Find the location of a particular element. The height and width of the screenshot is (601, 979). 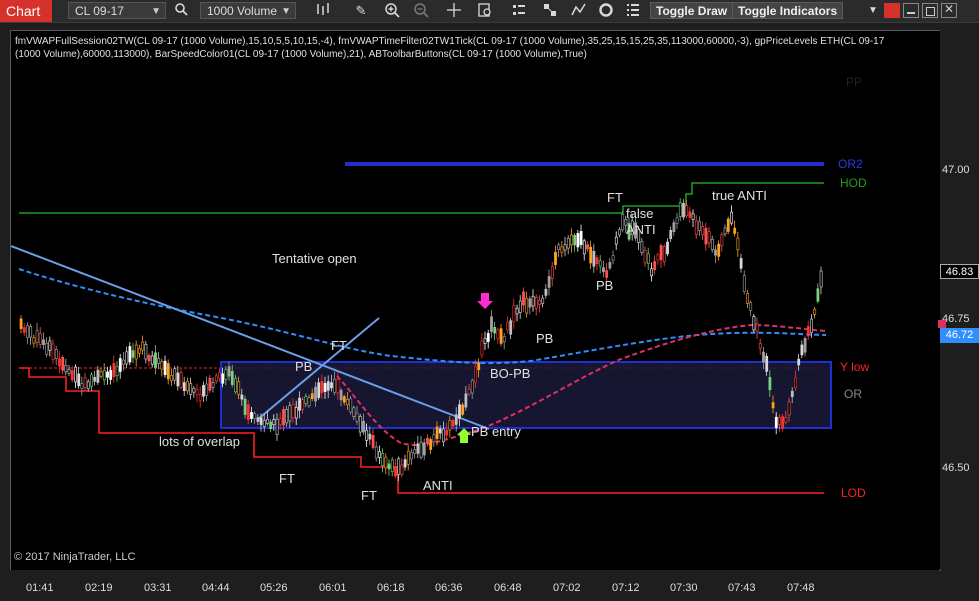

period-selector: 1000 Volume ▼ is located at coordinates (248, 10).